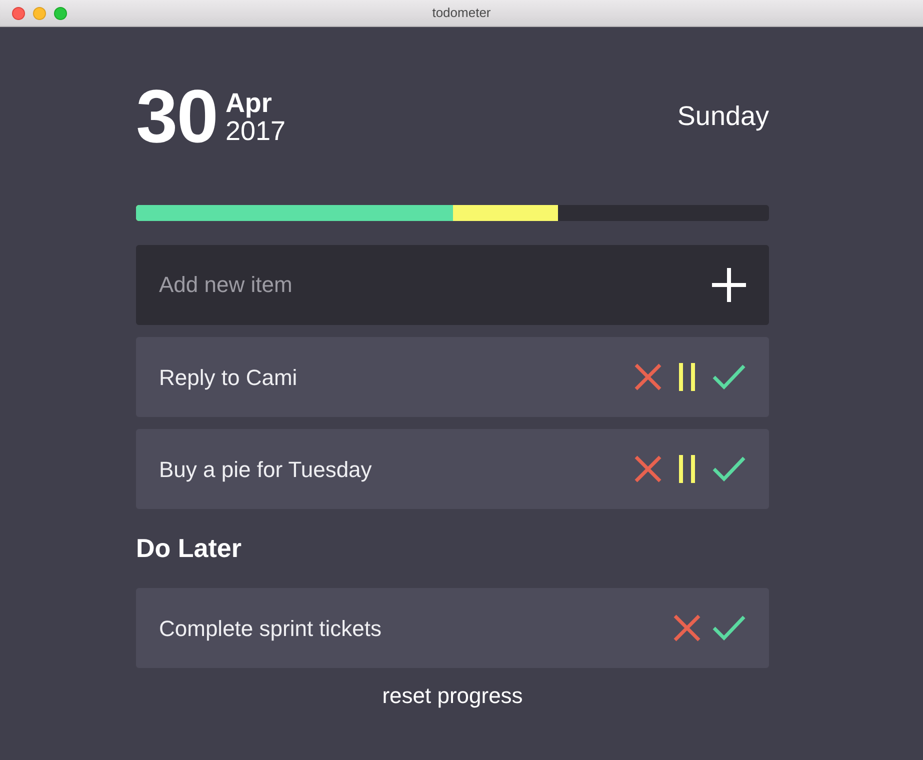 This screenshot has width=923, height=760. What do you see at coordinates (249, 103) in the screenshot?
I see `month-text: Apr` at bounding box center [249, 103].